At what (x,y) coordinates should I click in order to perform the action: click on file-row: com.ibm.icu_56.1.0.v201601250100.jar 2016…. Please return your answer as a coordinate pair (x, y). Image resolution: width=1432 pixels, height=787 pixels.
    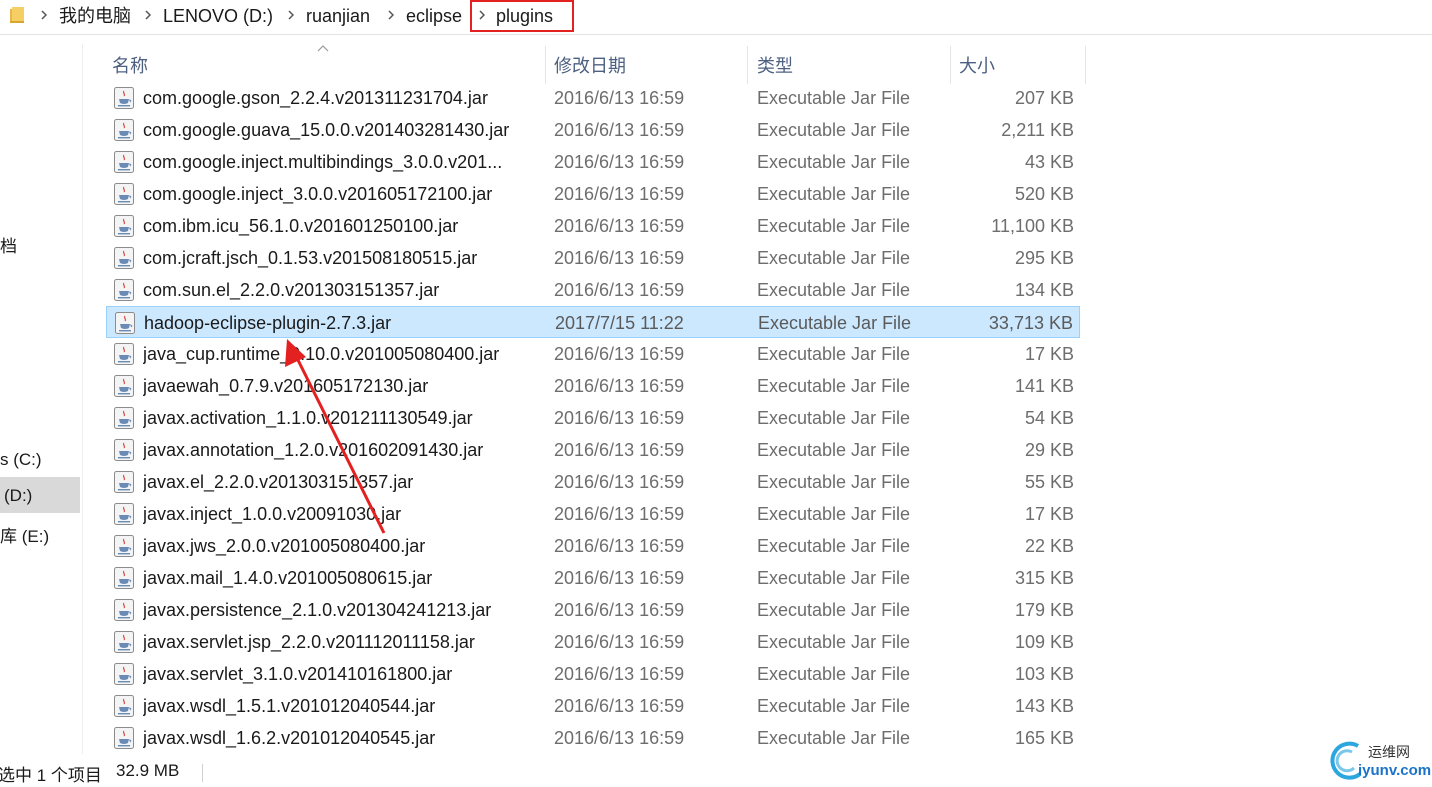
    Looking at the image, I should click on (593, 226).